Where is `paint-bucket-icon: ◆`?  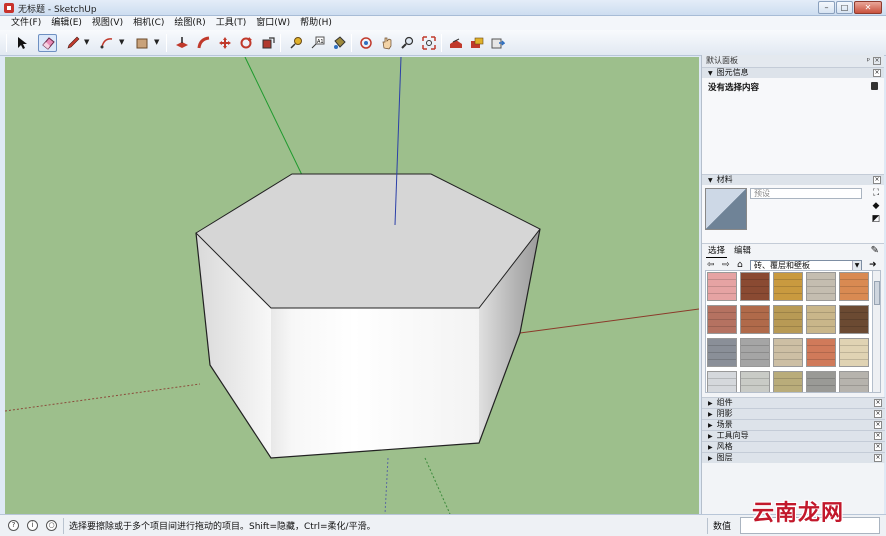 paint-bucket-icon: ◆ is located at coordinates (876, 206).